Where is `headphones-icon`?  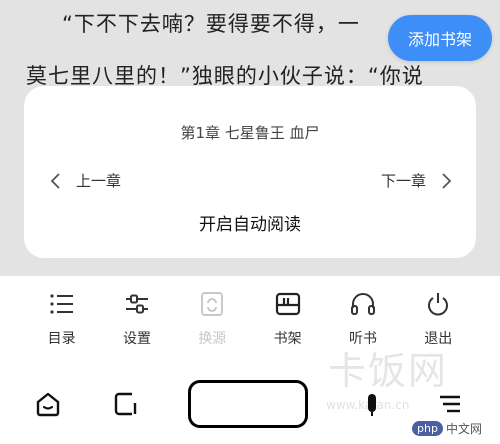 headphones-icon is located at coordinates (363, 304).